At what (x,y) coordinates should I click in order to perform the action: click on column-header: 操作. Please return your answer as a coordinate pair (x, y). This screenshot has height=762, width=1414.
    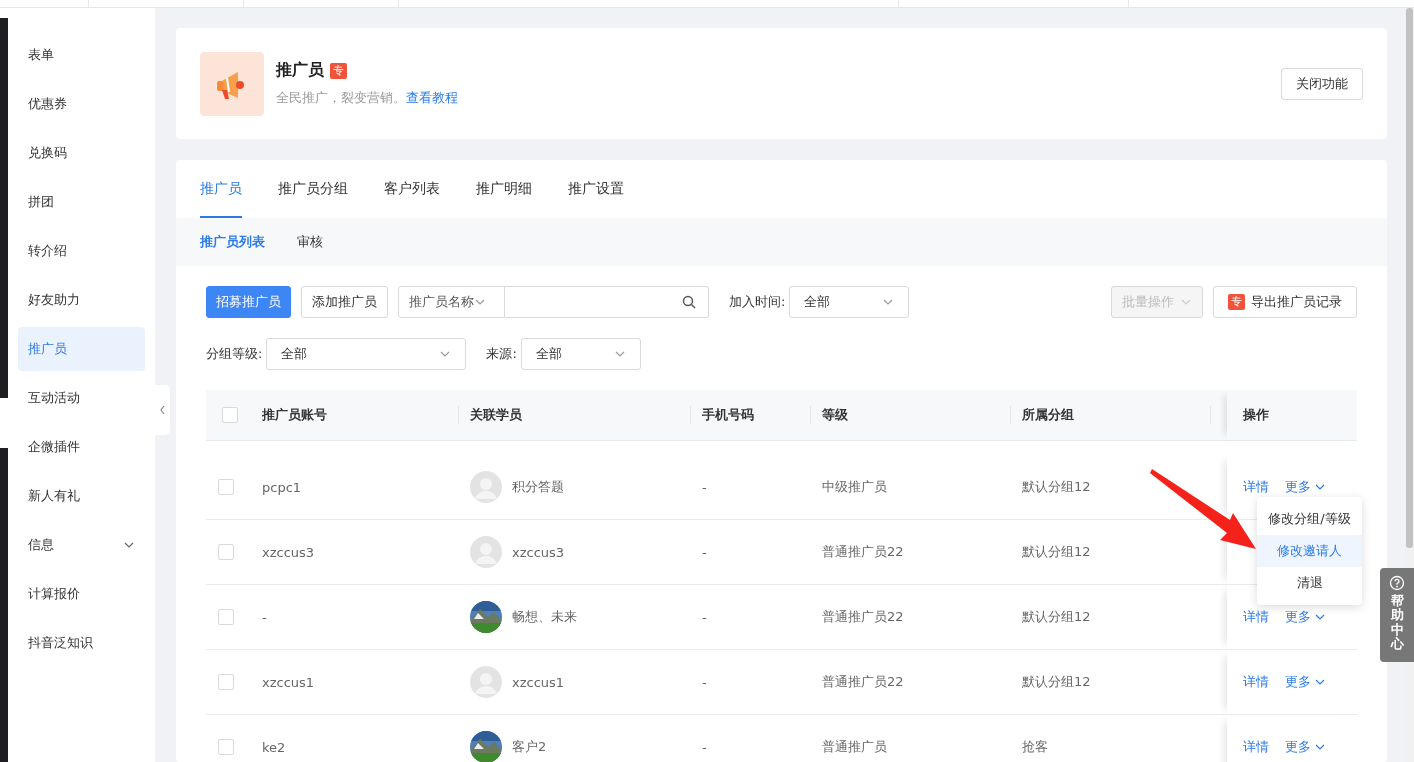
    Looking at the image, I should click on (1292, 415).